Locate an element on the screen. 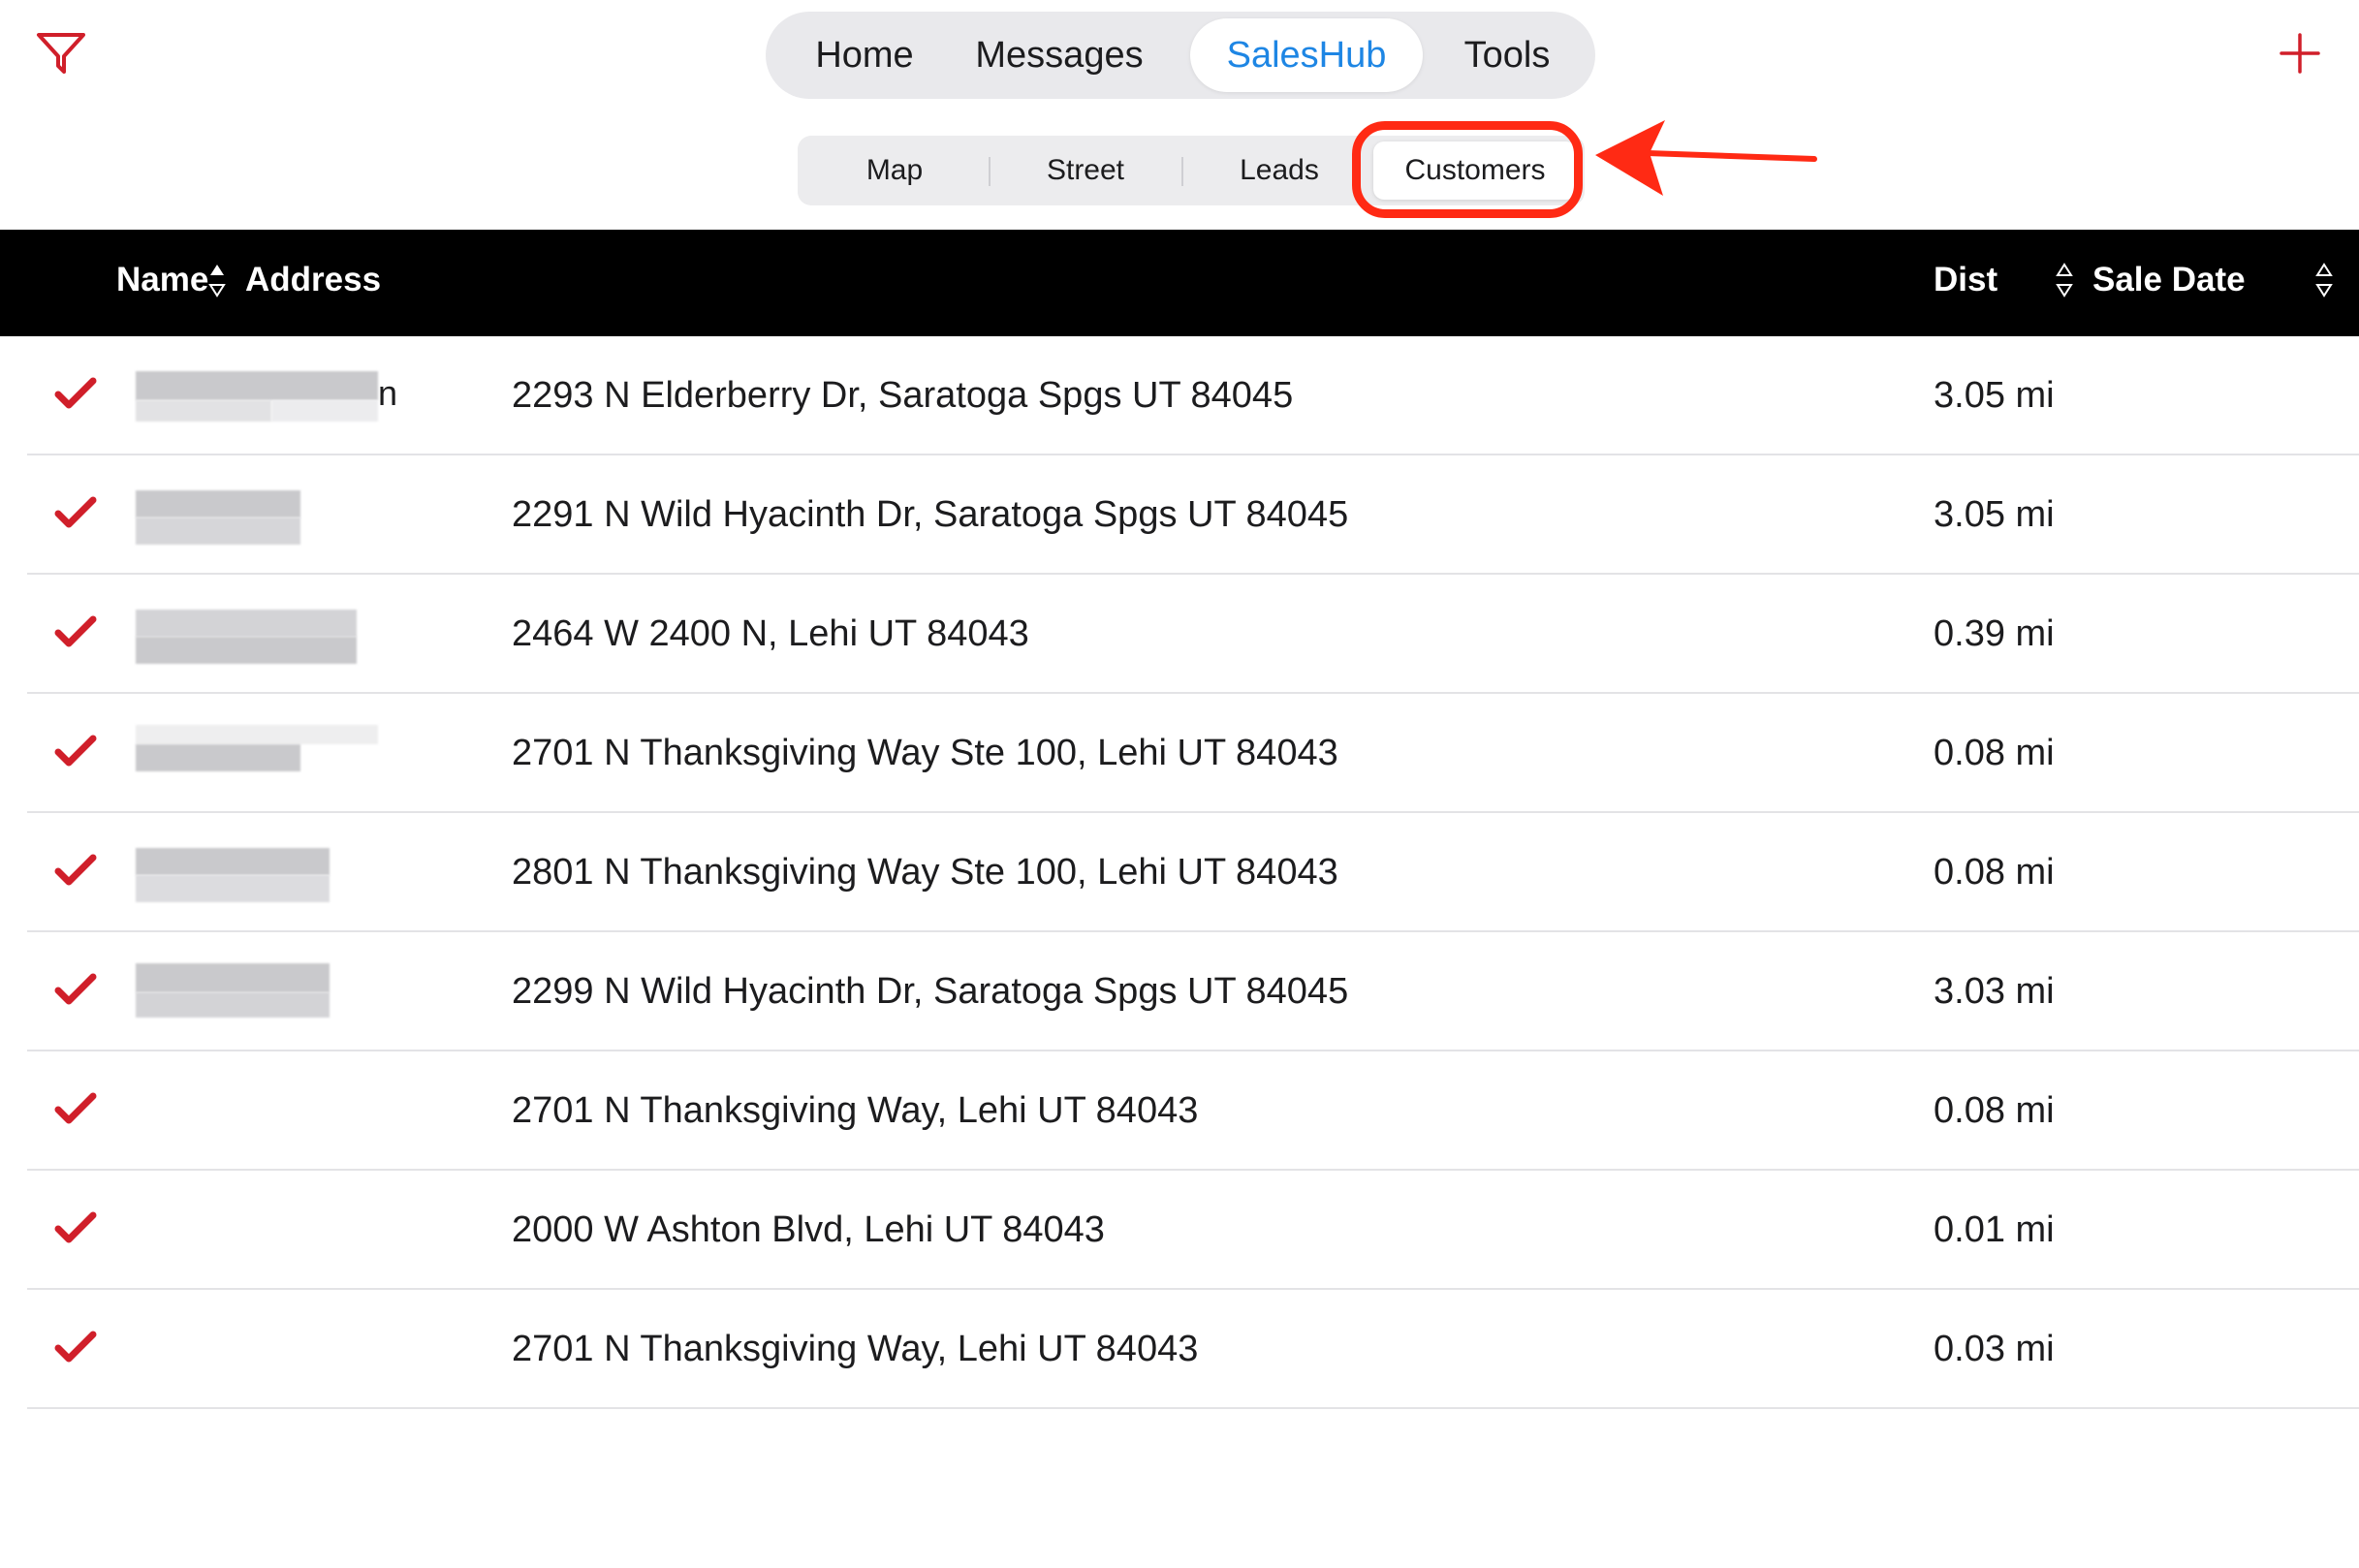  subtab-customers: Customers is located at coordinates (1475, 171).